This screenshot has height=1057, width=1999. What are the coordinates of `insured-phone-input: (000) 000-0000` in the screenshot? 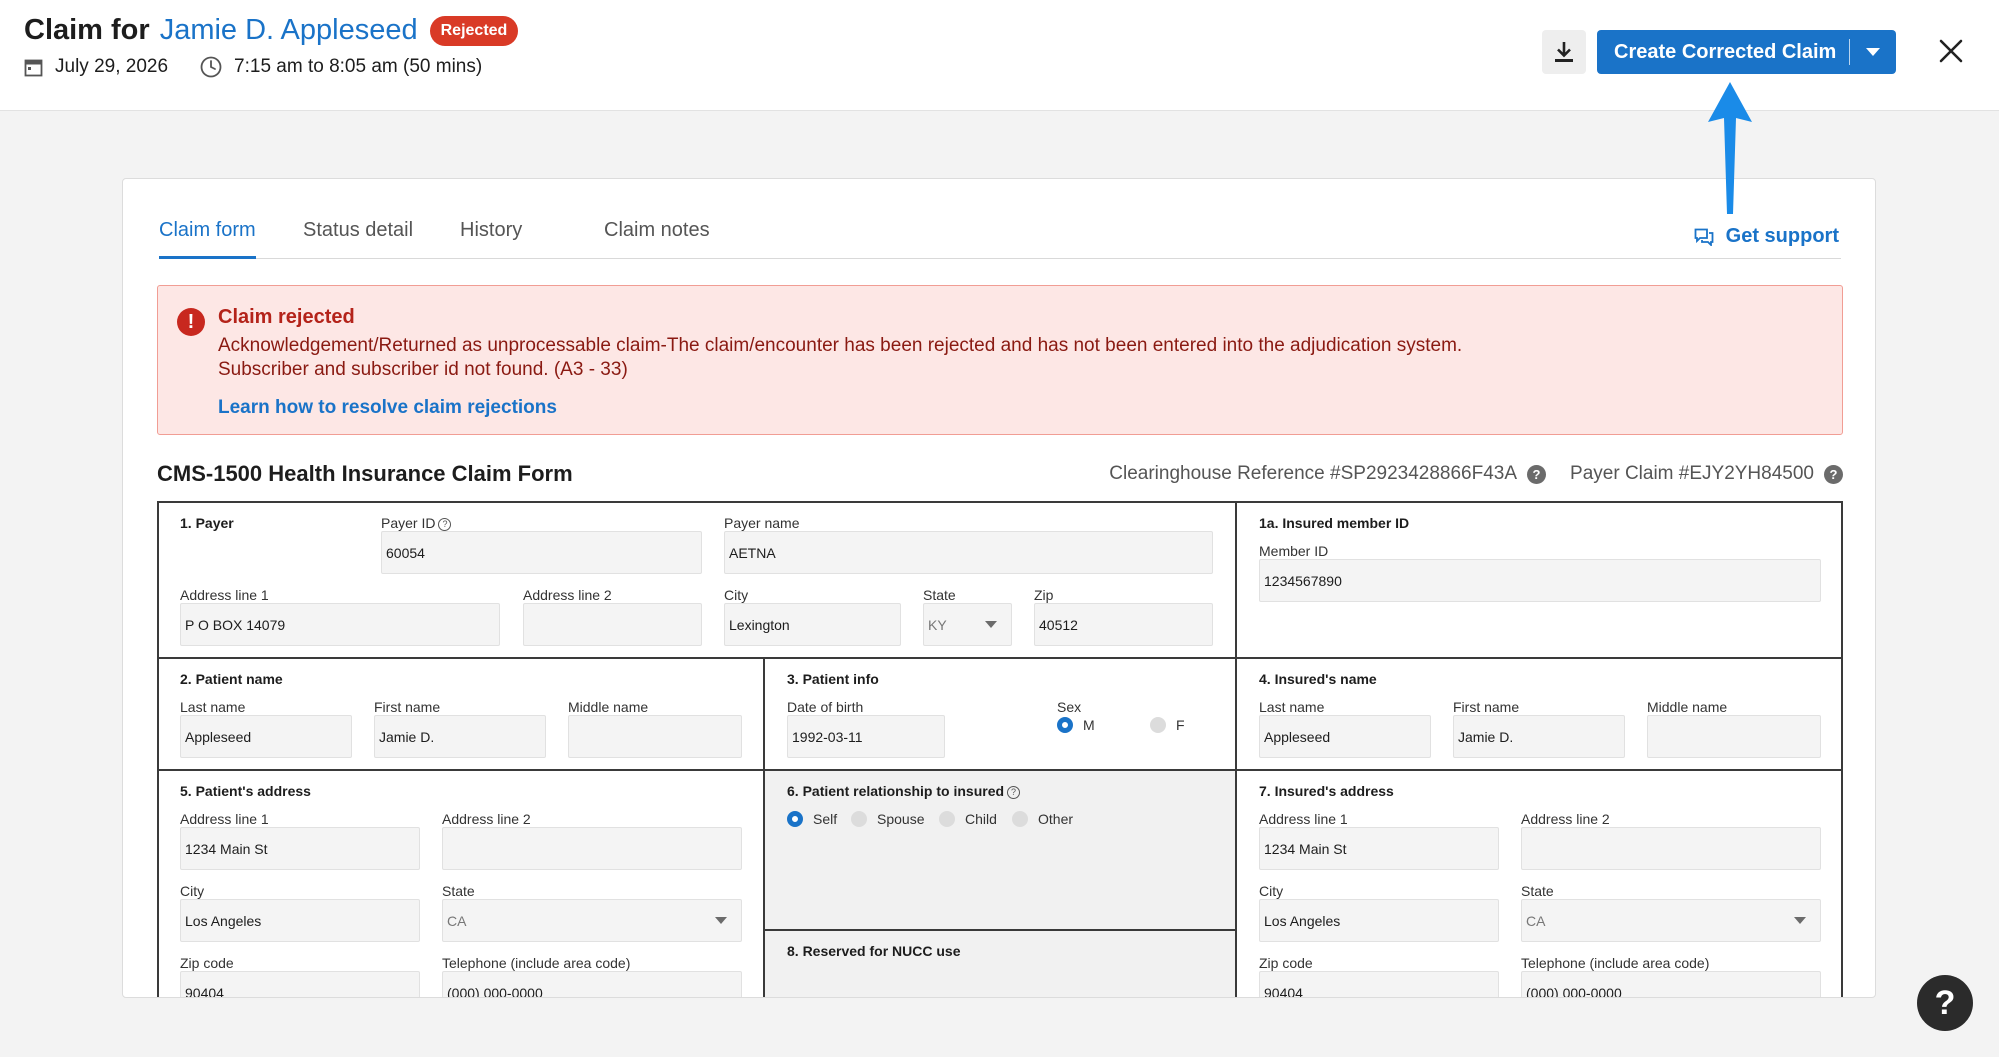 It's located at (1671, 984).